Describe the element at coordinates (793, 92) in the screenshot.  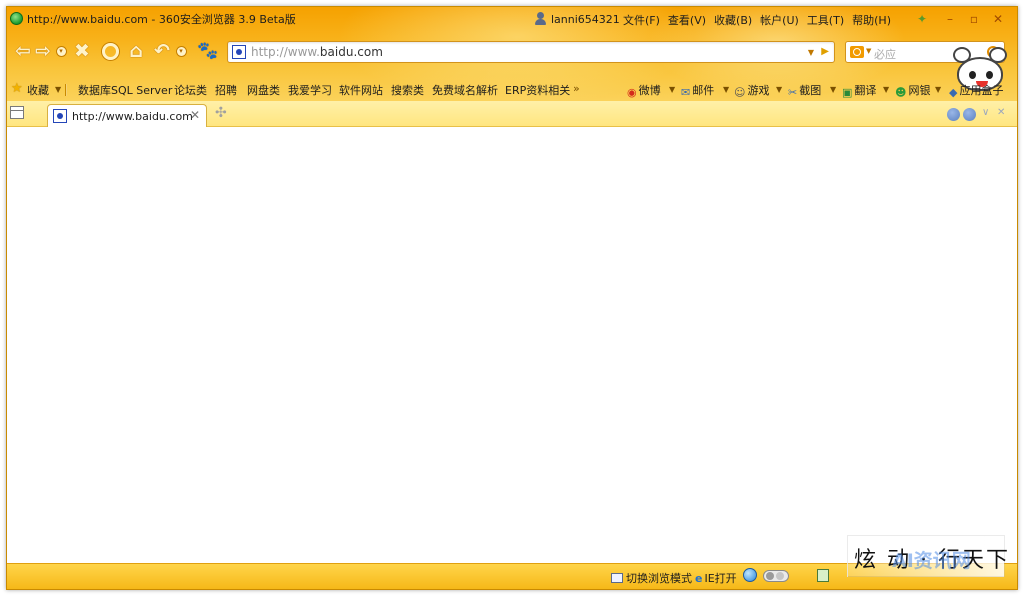
I see `scissors-icon: ✂` at that location.